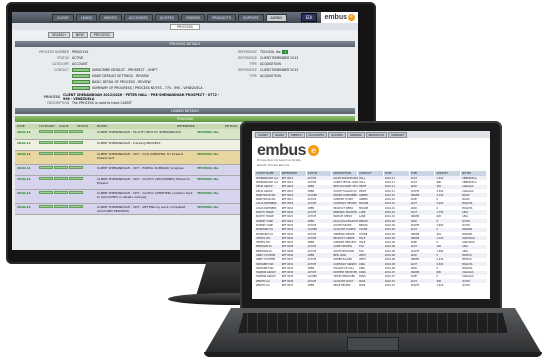  I want to click on table-cell: REF 0027, so click(287, 243).